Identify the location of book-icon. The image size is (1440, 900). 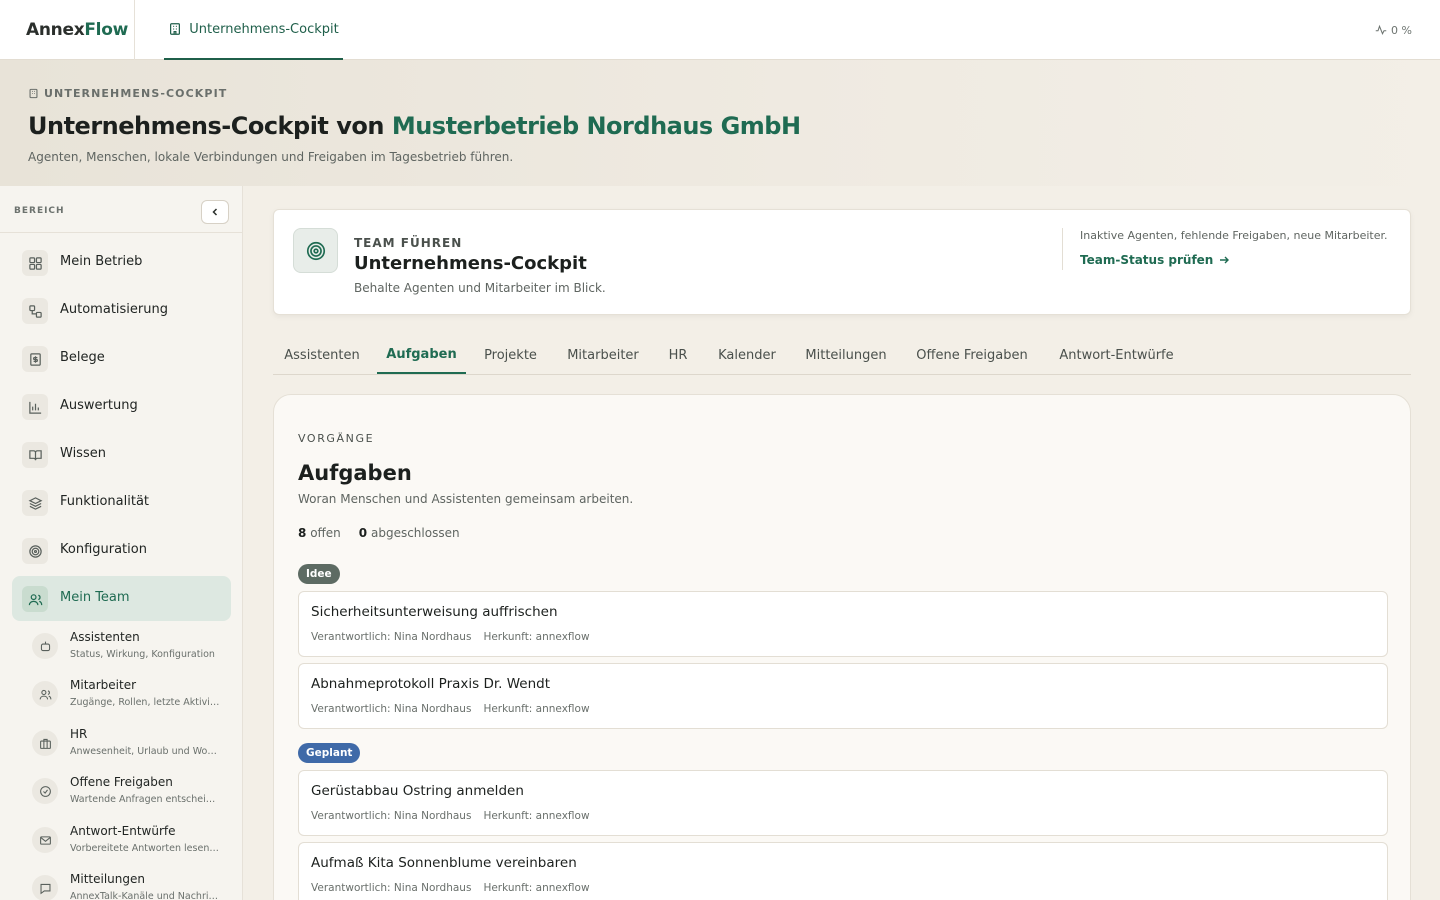
(35, 455).